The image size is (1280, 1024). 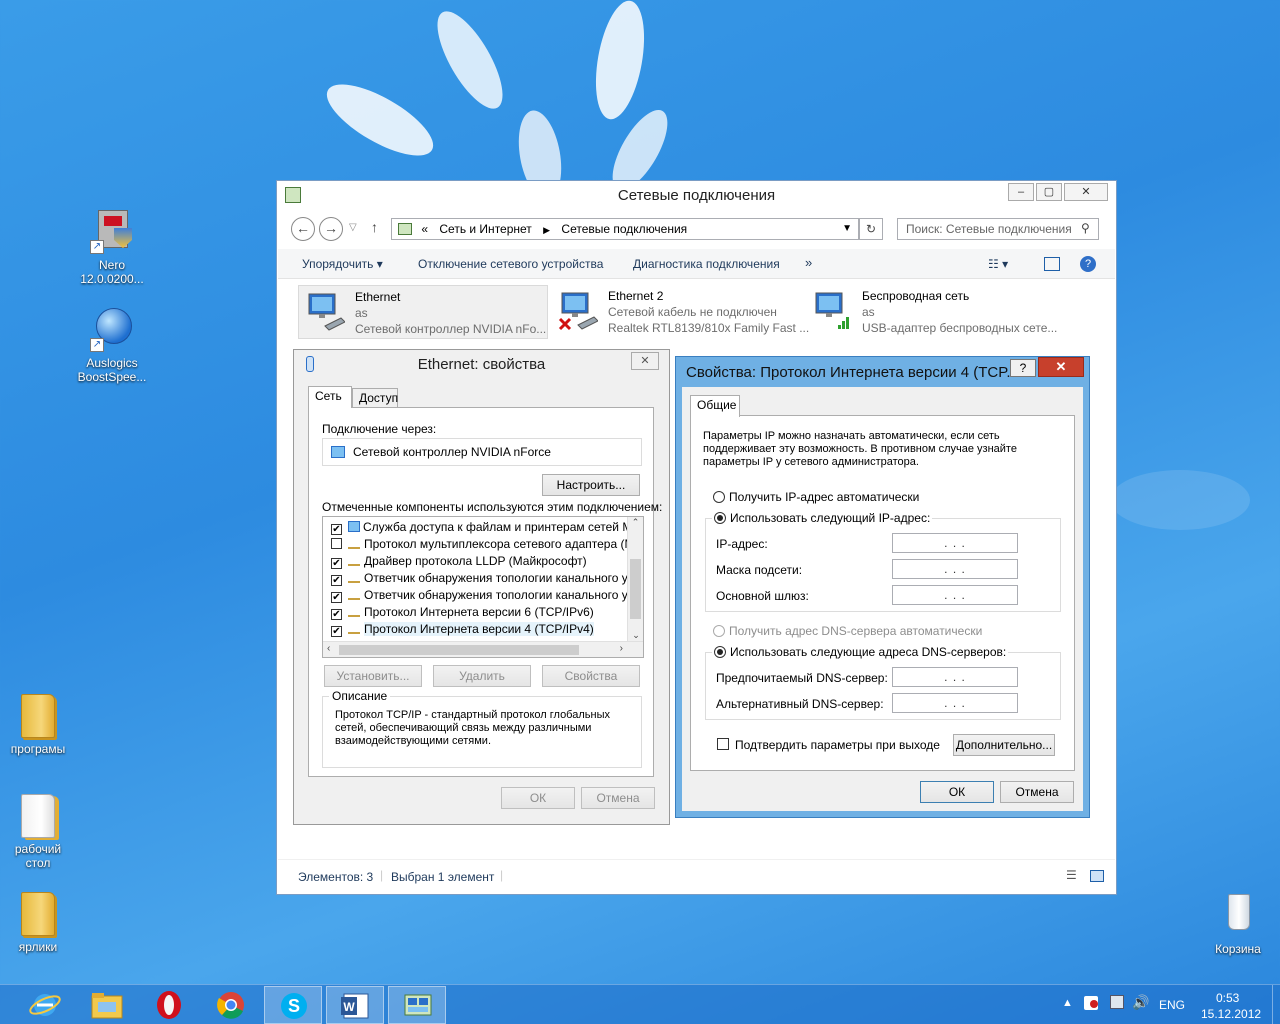 I want to click on show-hidden-icons-icon: ▲, so click(x=1067, y=1003).